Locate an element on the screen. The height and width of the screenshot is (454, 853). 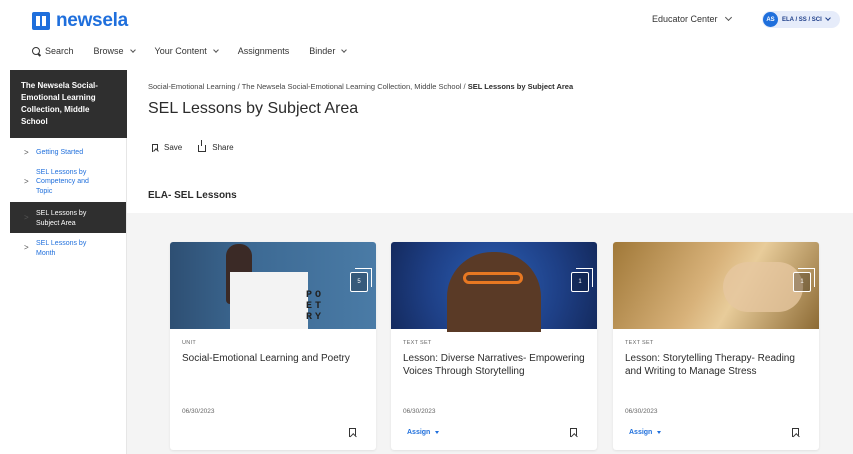
share-label: Share is located at coordinates (223, 147).